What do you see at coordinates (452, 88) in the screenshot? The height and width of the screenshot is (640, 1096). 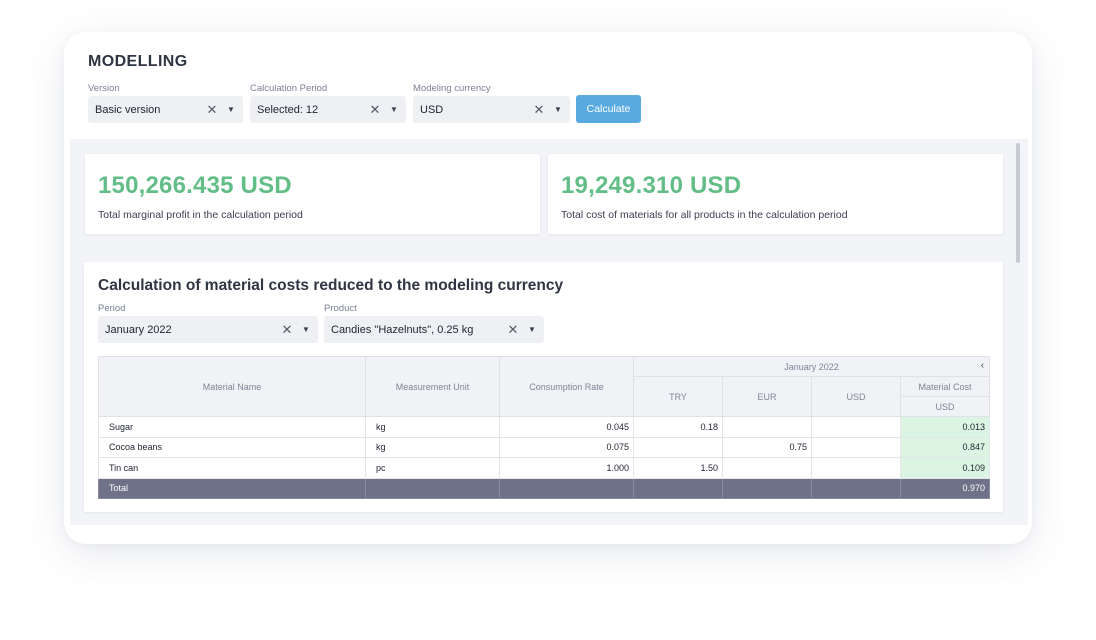 I see `currency-label: Modeling currency` at bounding box center [452, 88].